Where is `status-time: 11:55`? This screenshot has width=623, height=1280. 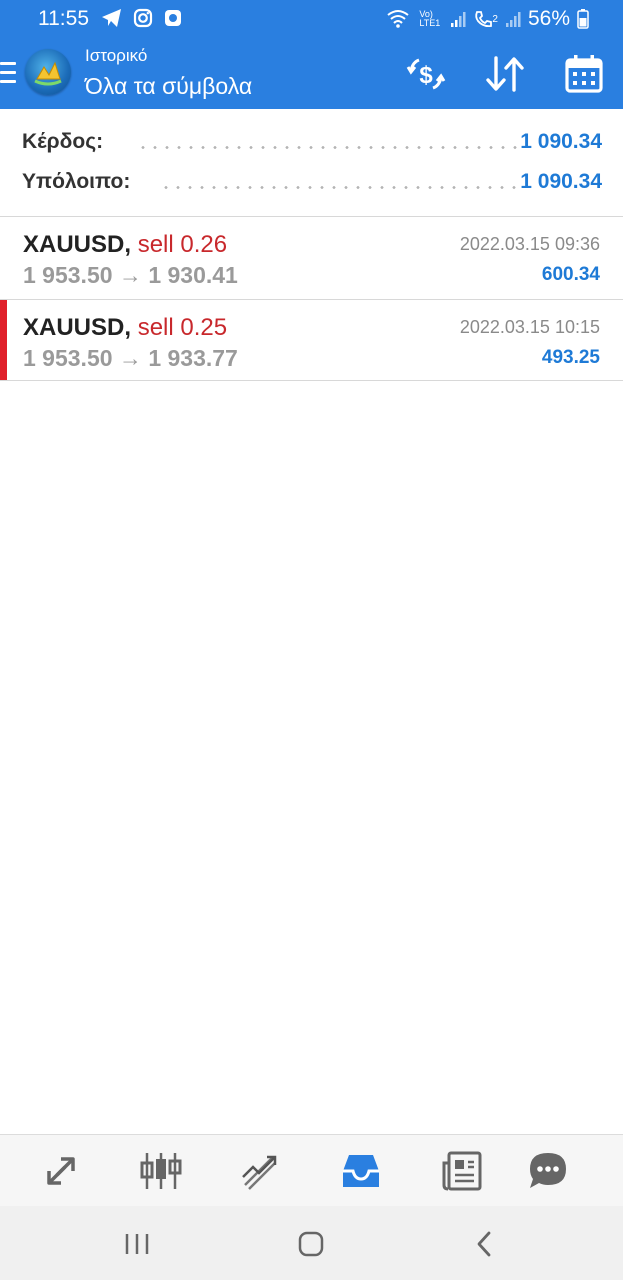 status-time: 11:55 is located at coordinates (63, 18).